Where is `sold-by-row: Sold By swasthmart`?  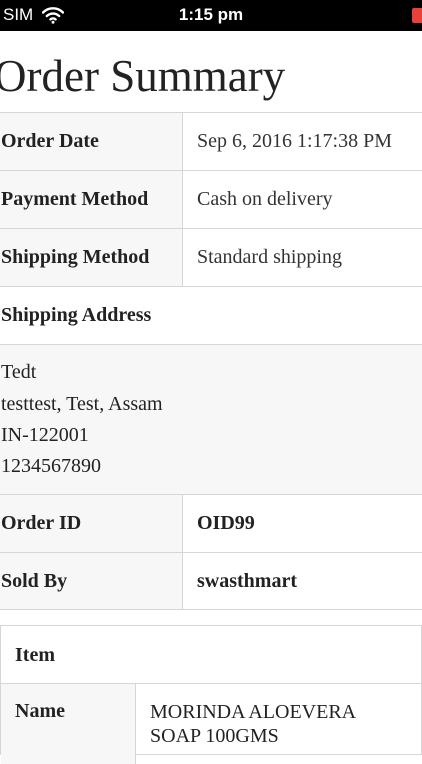 sold-by-row: Sold By swasthmart is located at coordinates (211, 581).